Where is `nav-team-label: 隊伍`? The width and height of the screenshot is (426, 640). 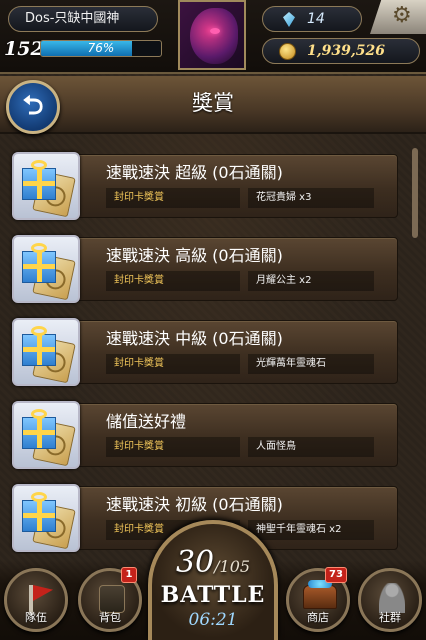 nav-team-label: 隊伍 is located at coordinates (36, 617).